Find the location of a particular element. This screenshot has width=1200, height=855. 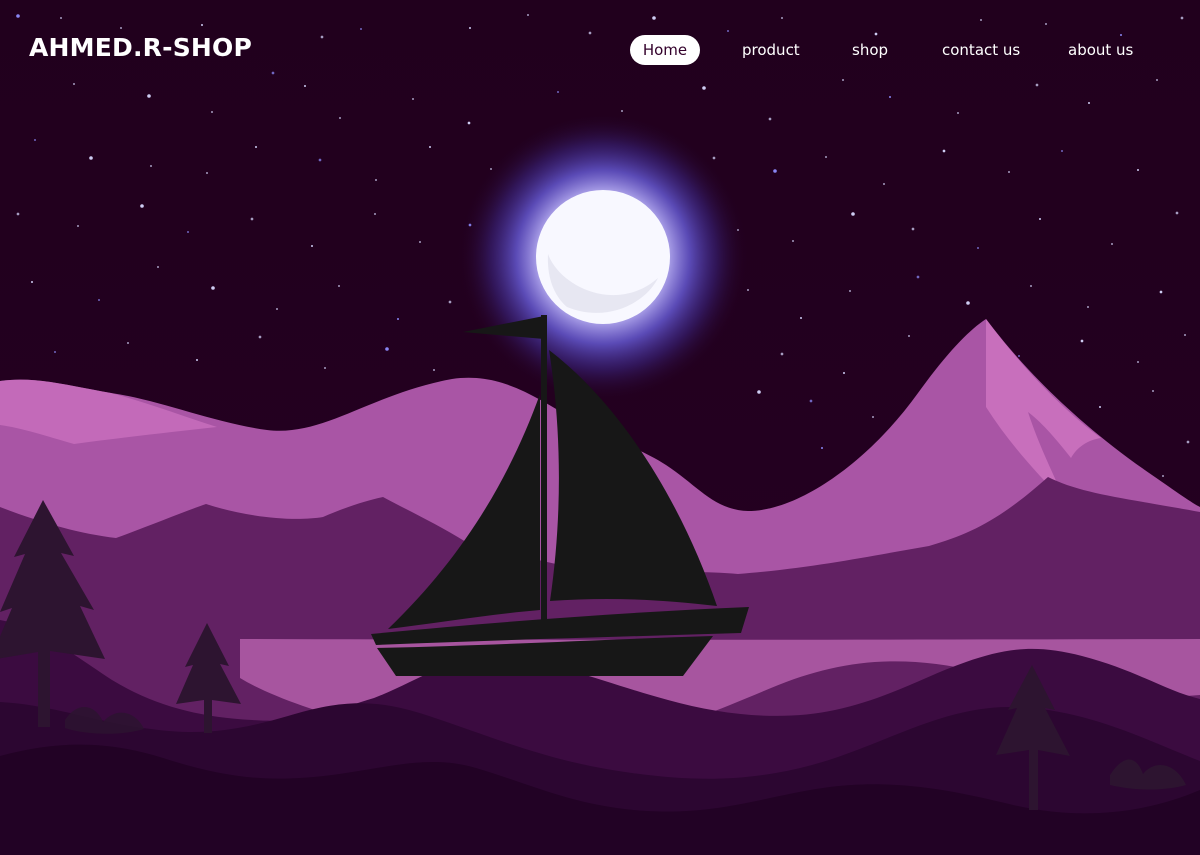

nav-about-us-link: about us is located at coordinates (1100, 50).